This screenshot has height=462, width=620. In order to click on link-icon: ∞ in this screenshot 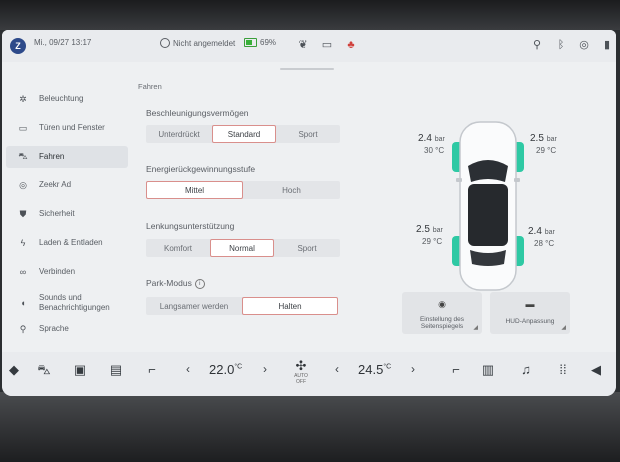, I will do `click(23, 272)`.